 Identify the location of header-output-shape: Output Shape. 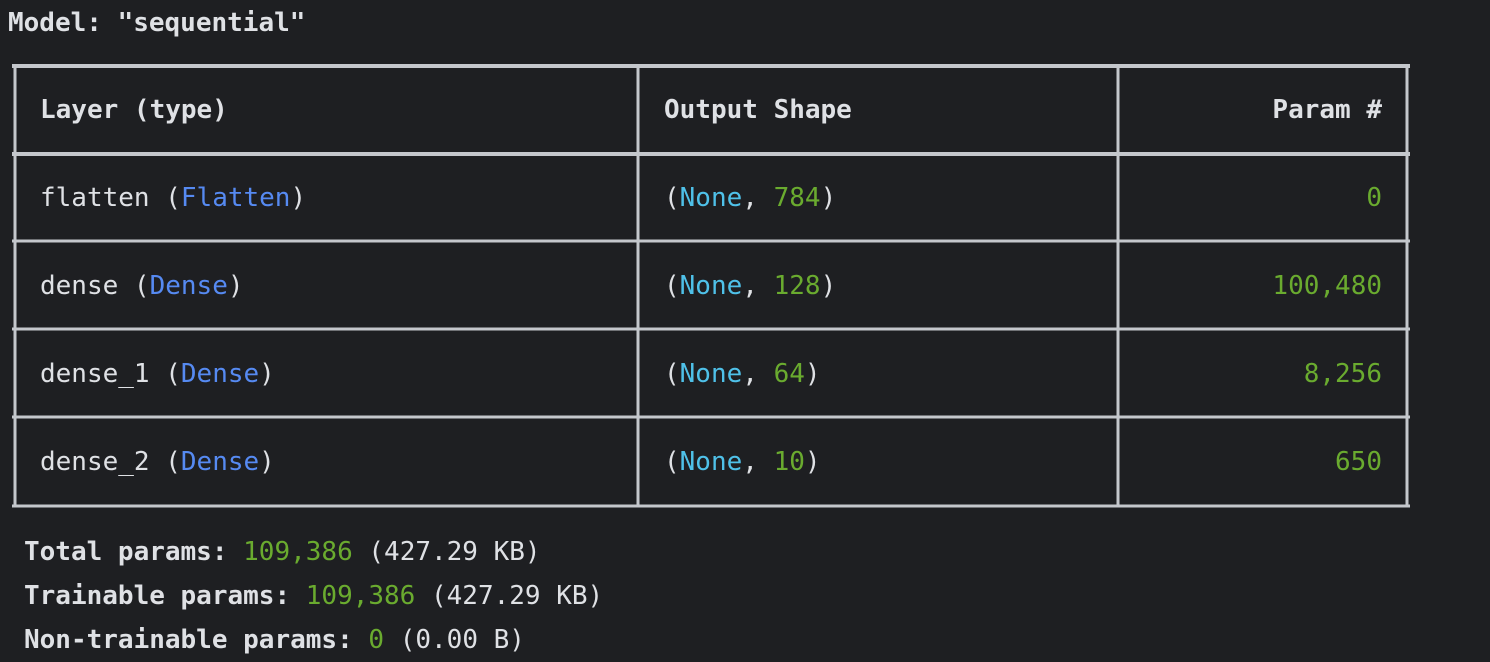
(758, 110).